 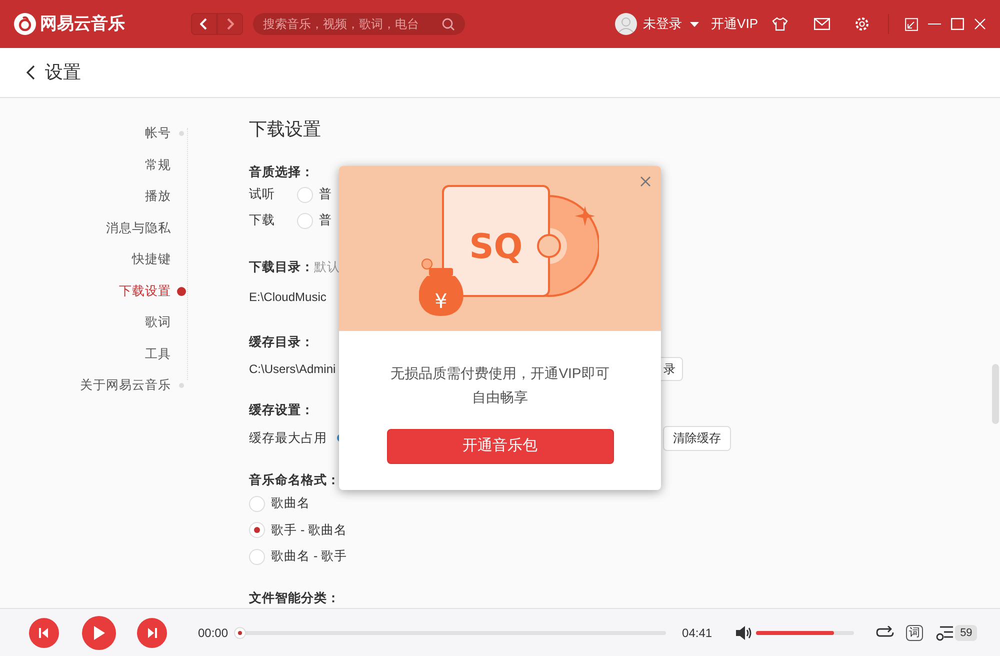 What do you see at coordinates (63, 72) in the screenshot?
I see `page-title: 设置` at bounding box center [63, 72].